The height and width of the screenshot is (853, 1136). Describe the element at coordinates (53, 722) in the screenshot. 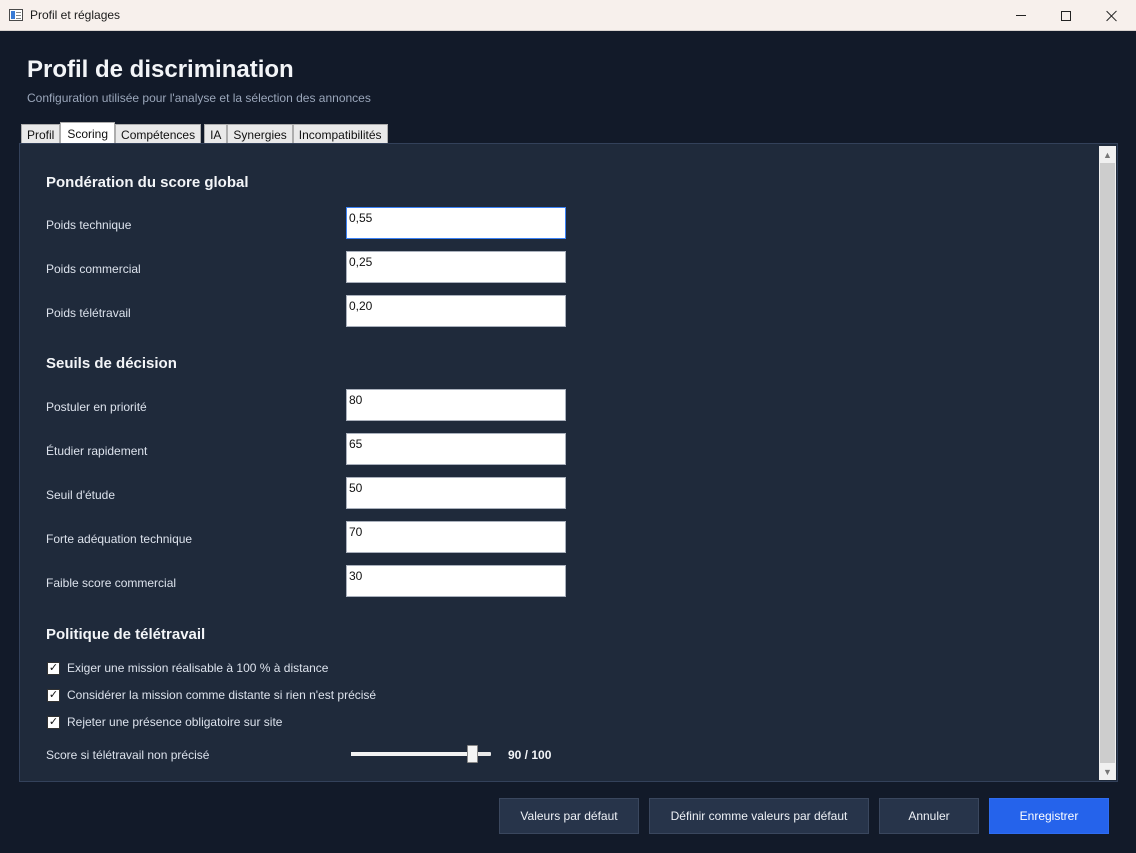

I see `checkbox-reject-onsite: ✓` at that location.